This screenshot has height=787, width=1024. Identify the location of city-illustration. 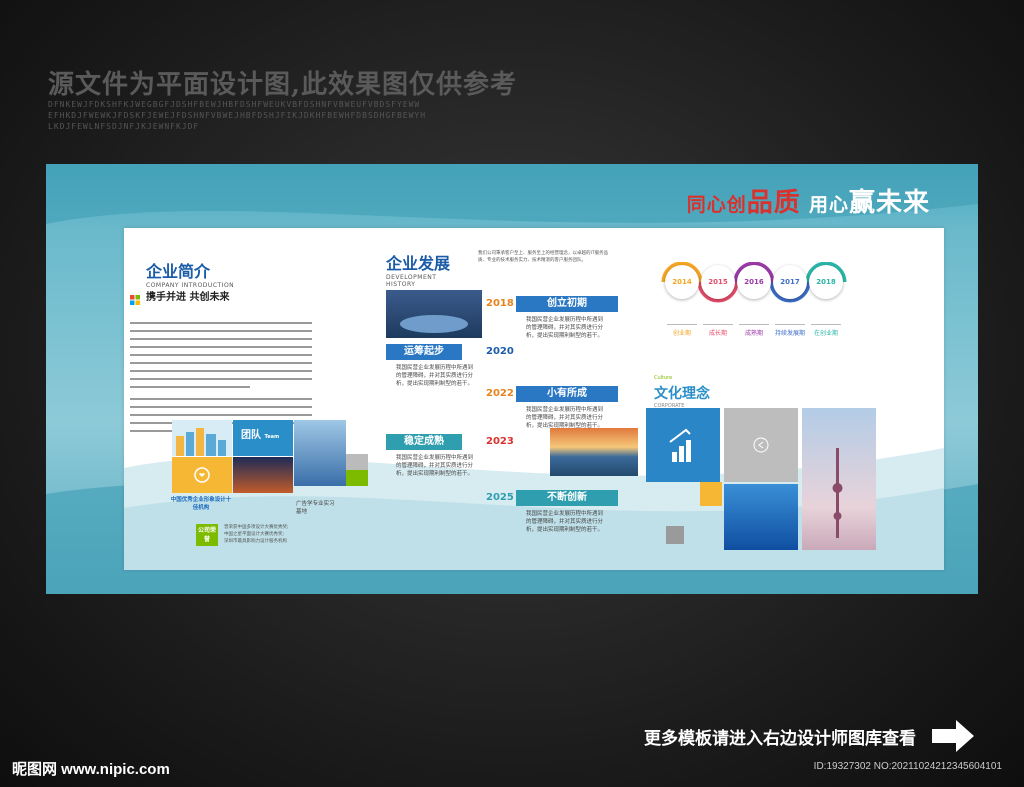
(202, 438).